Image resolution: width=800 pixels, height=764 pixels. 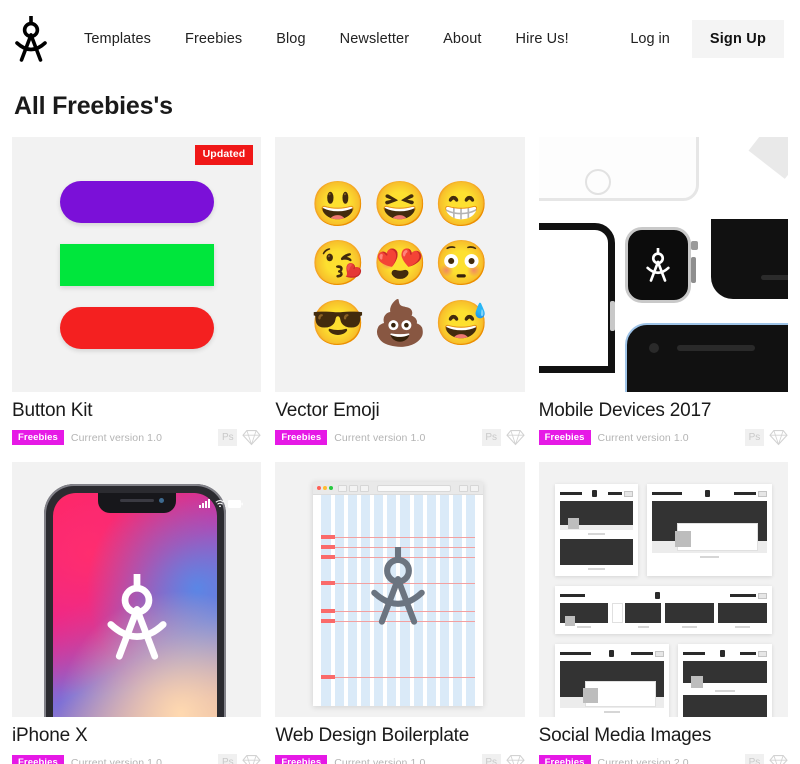 What do you see at coordinates (220, 504) in the screenshot?
I see `wifi-icon` at bounding box center [220, 504].